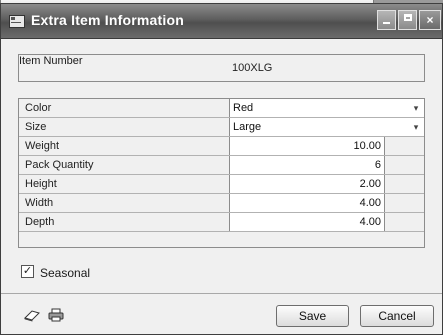 The image size is (443, 335). Describe the element at coordinates (221, 68) in the screenshot. I see `item-number-panel: Item Number 100XLG` at that location.